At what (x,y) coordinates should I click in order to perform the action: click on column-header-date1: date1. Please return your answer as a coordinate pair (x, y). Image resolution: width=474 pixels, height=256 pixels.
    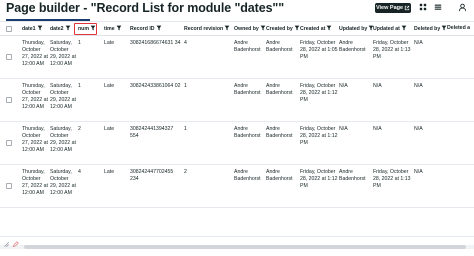
    Looking at the image, I should click on (32, 29).